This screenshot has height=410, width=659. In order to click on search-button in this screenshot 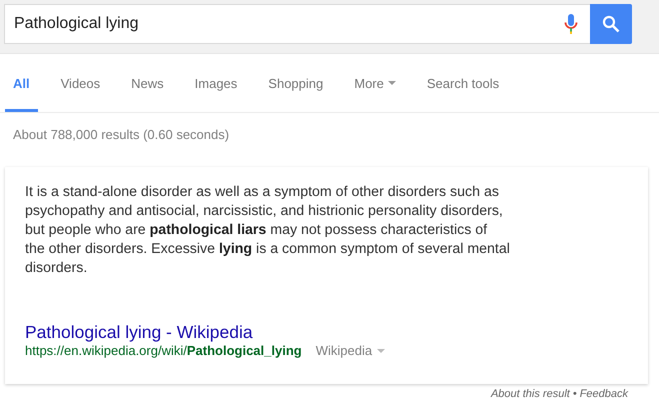, I will do `click(611, 24)`.